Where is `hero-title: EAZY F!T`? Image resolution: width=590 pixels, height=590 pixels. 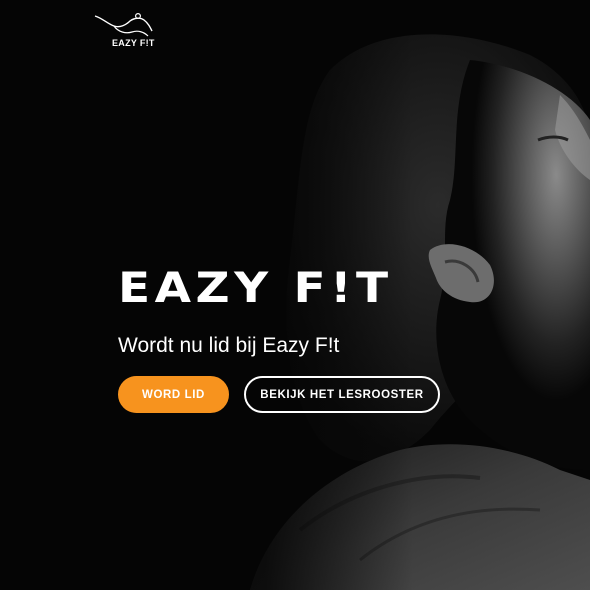
hero-title: EAZY F!T is located at coordinates (255, 287).